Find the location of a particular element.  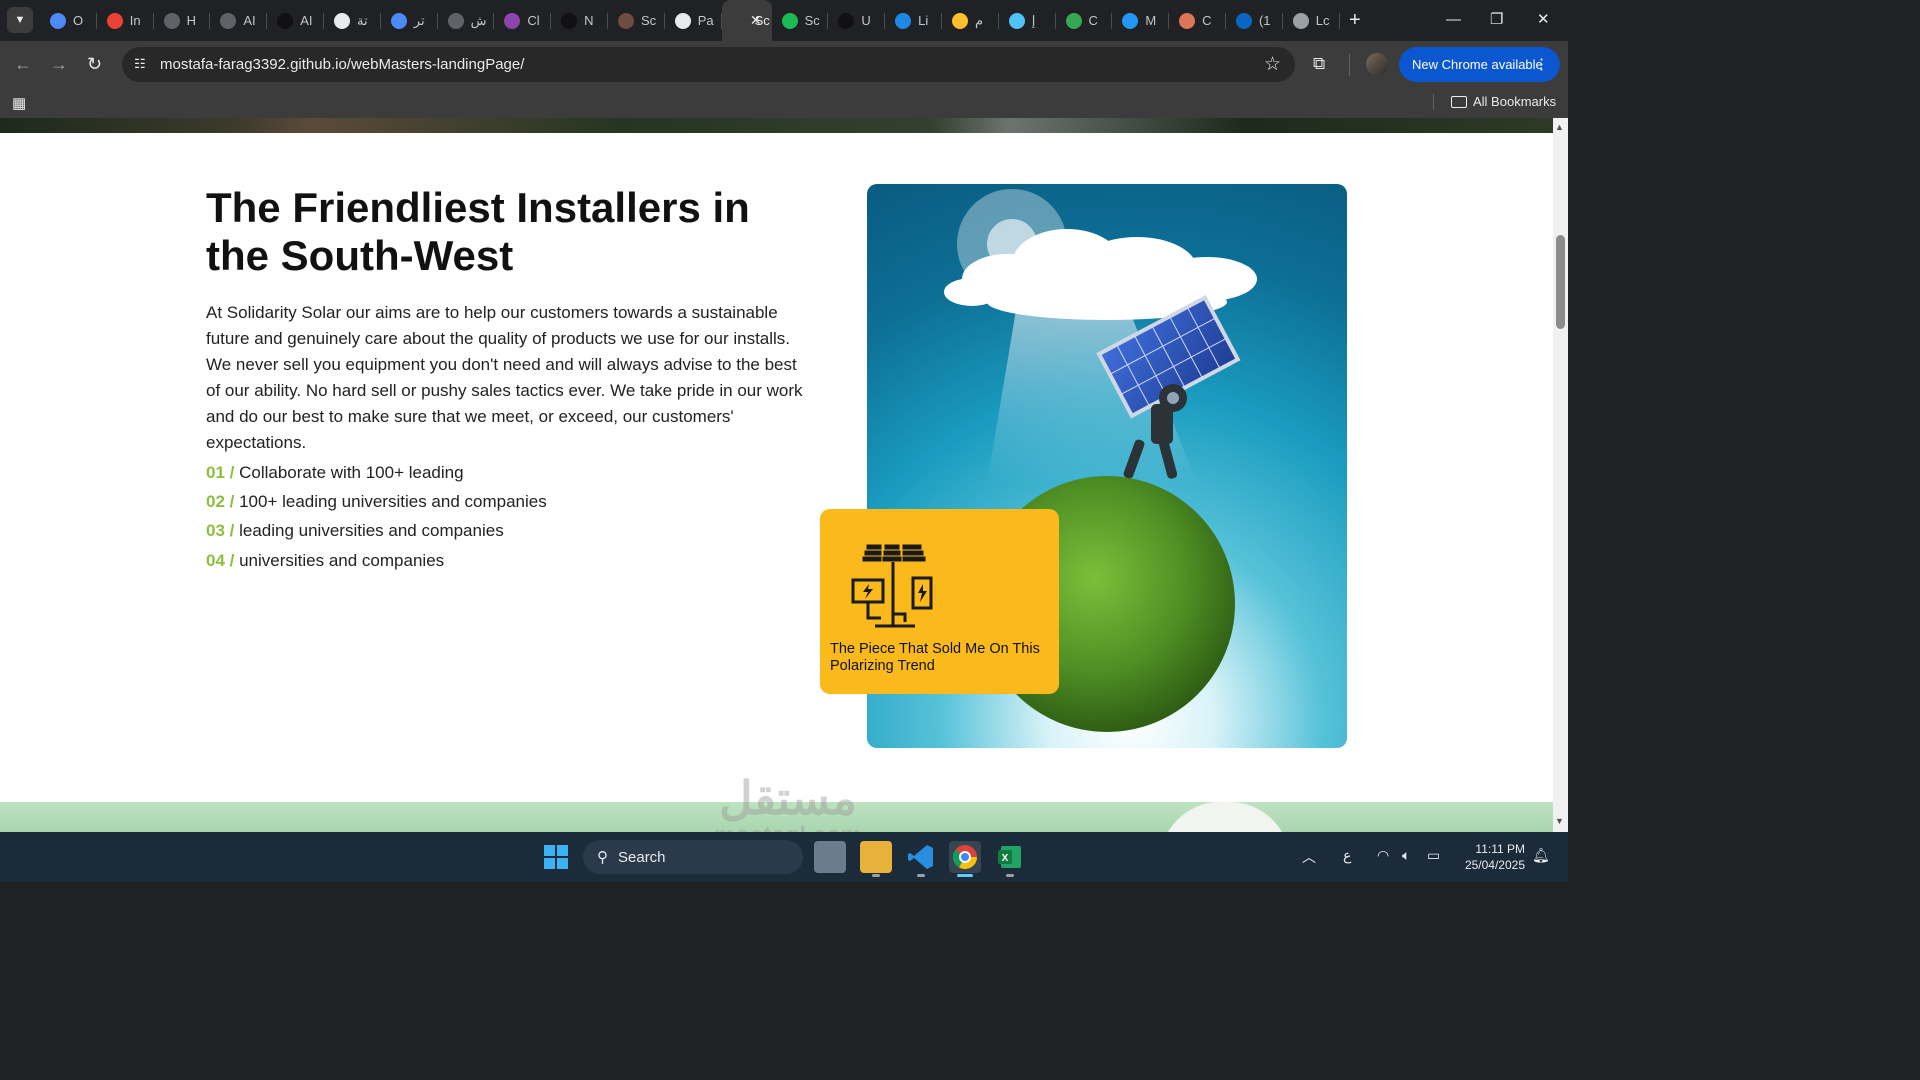

tab-close-icon: ✕ is located at coordinates (756, 20).